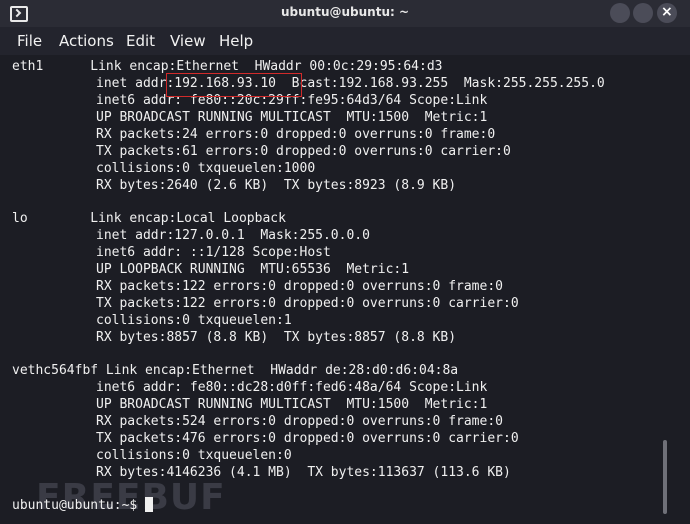 This screenshot has width=690, height=524. I want to click on maximize-button, so click(643, 13).